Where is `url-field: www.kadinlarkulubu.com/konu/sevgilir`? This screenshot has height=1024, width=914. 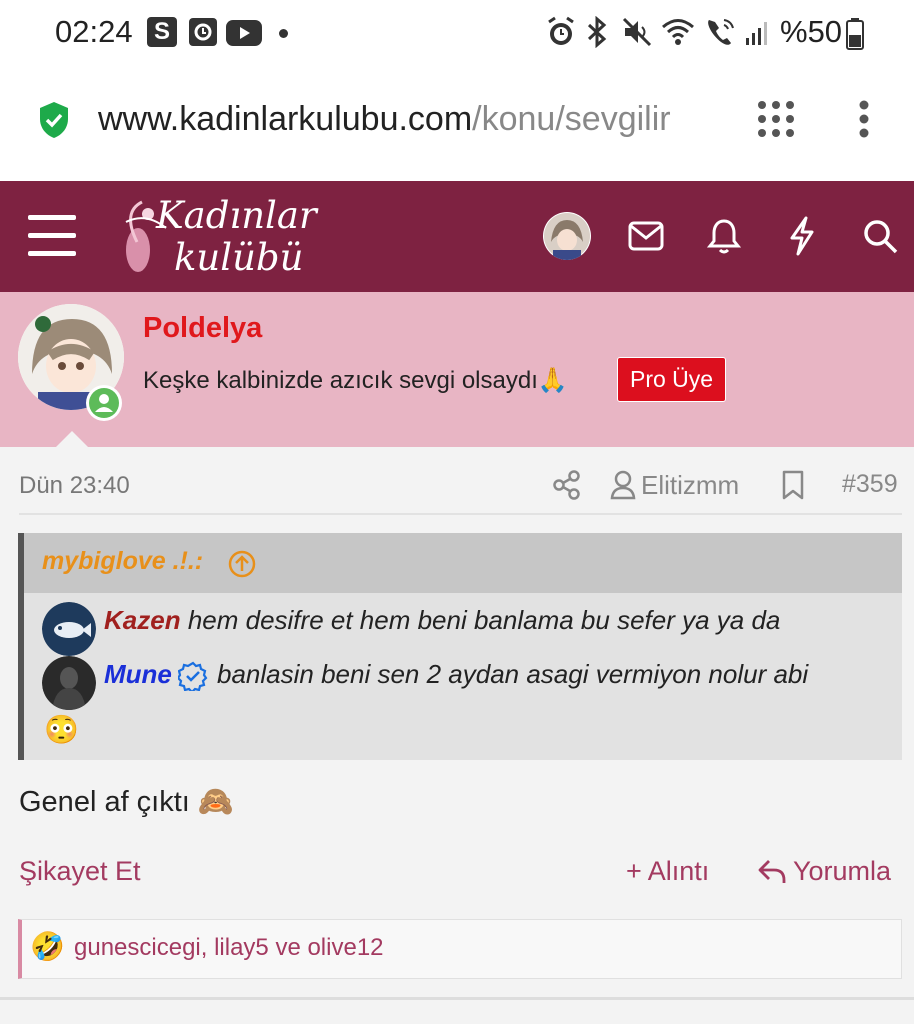
url-field: www.kadinlarkulubu.com/konu/sevgilir is located at coordinates (418, 119).